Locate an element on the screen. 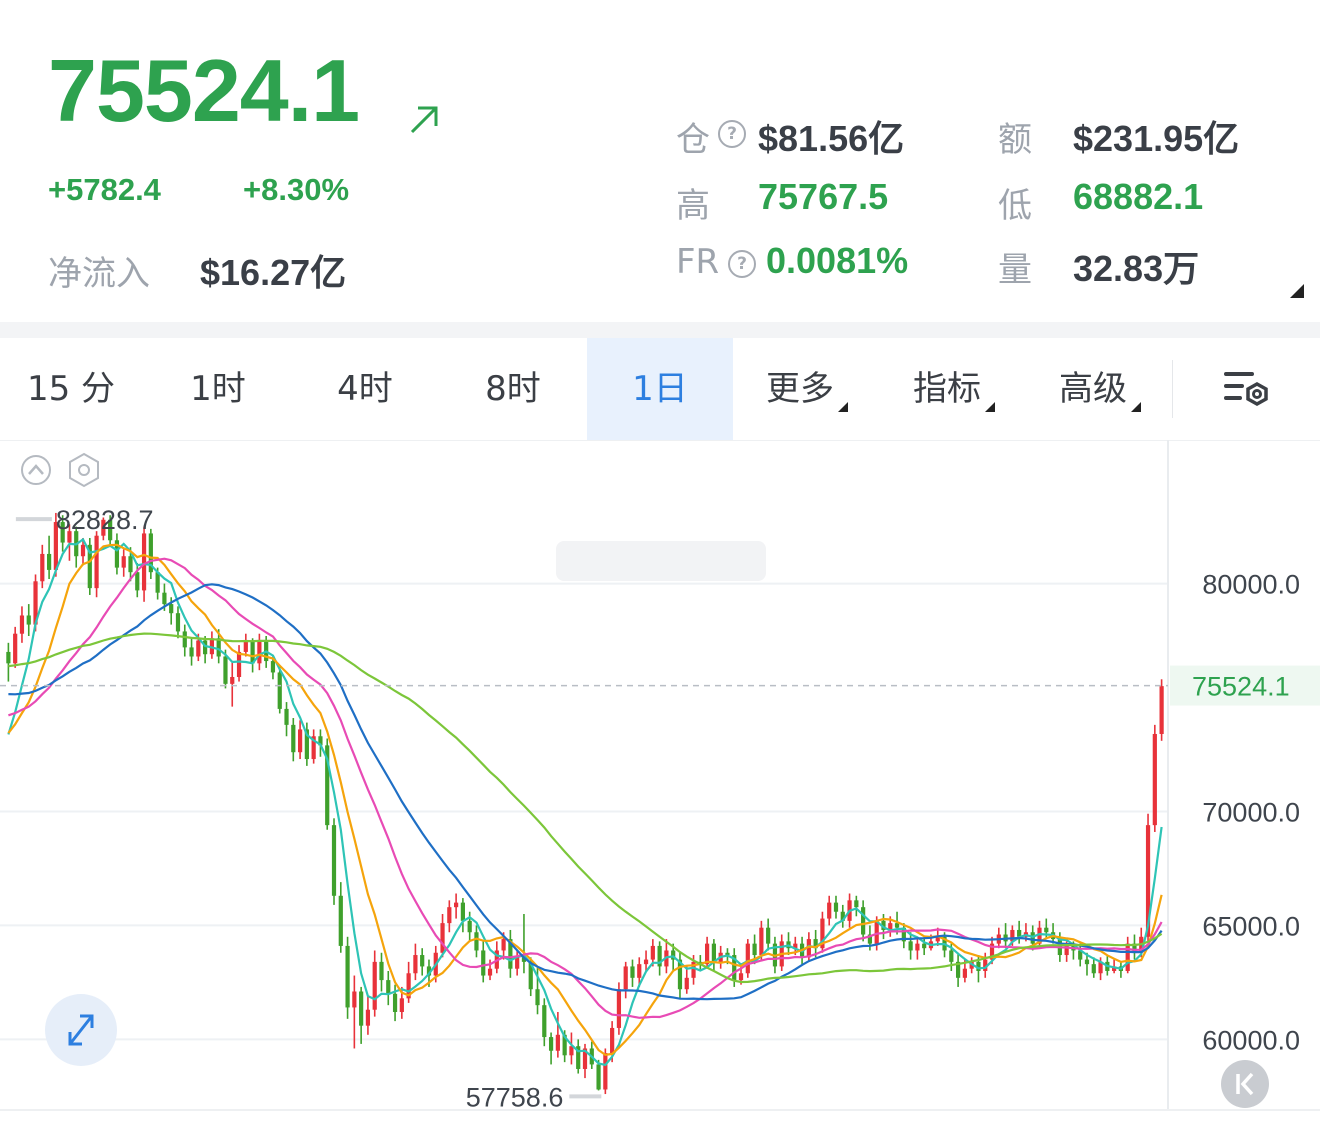 Image resolution: width=1320 pixels, height=1122 pixels. tab-label: 1时 is located at coordinates (218, 389).